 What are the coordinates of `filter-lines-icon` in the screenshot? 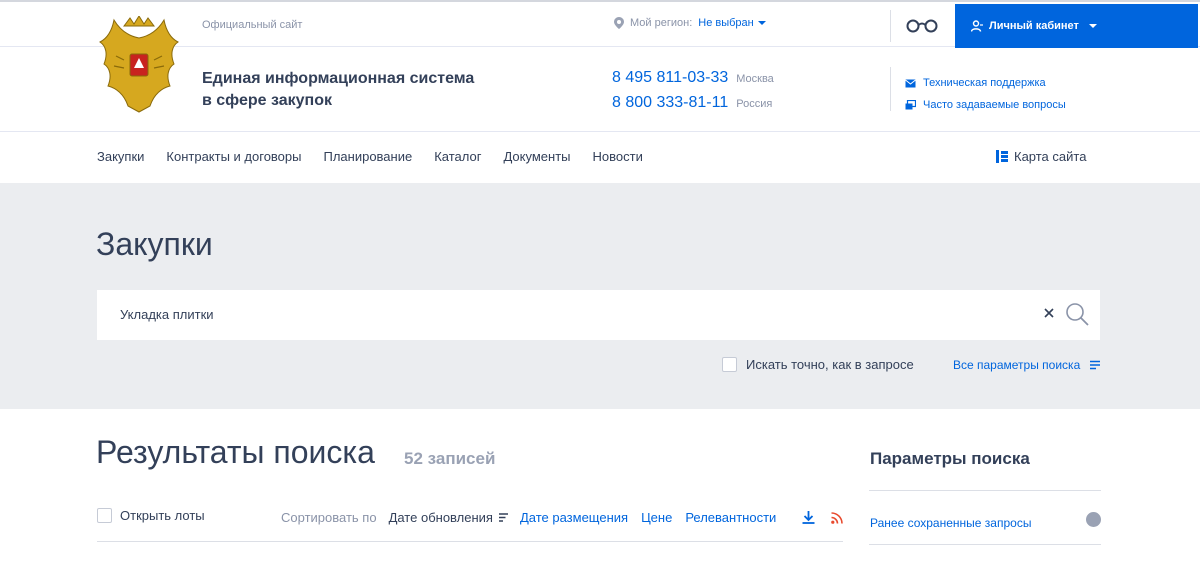 It's located at (1095, 365).